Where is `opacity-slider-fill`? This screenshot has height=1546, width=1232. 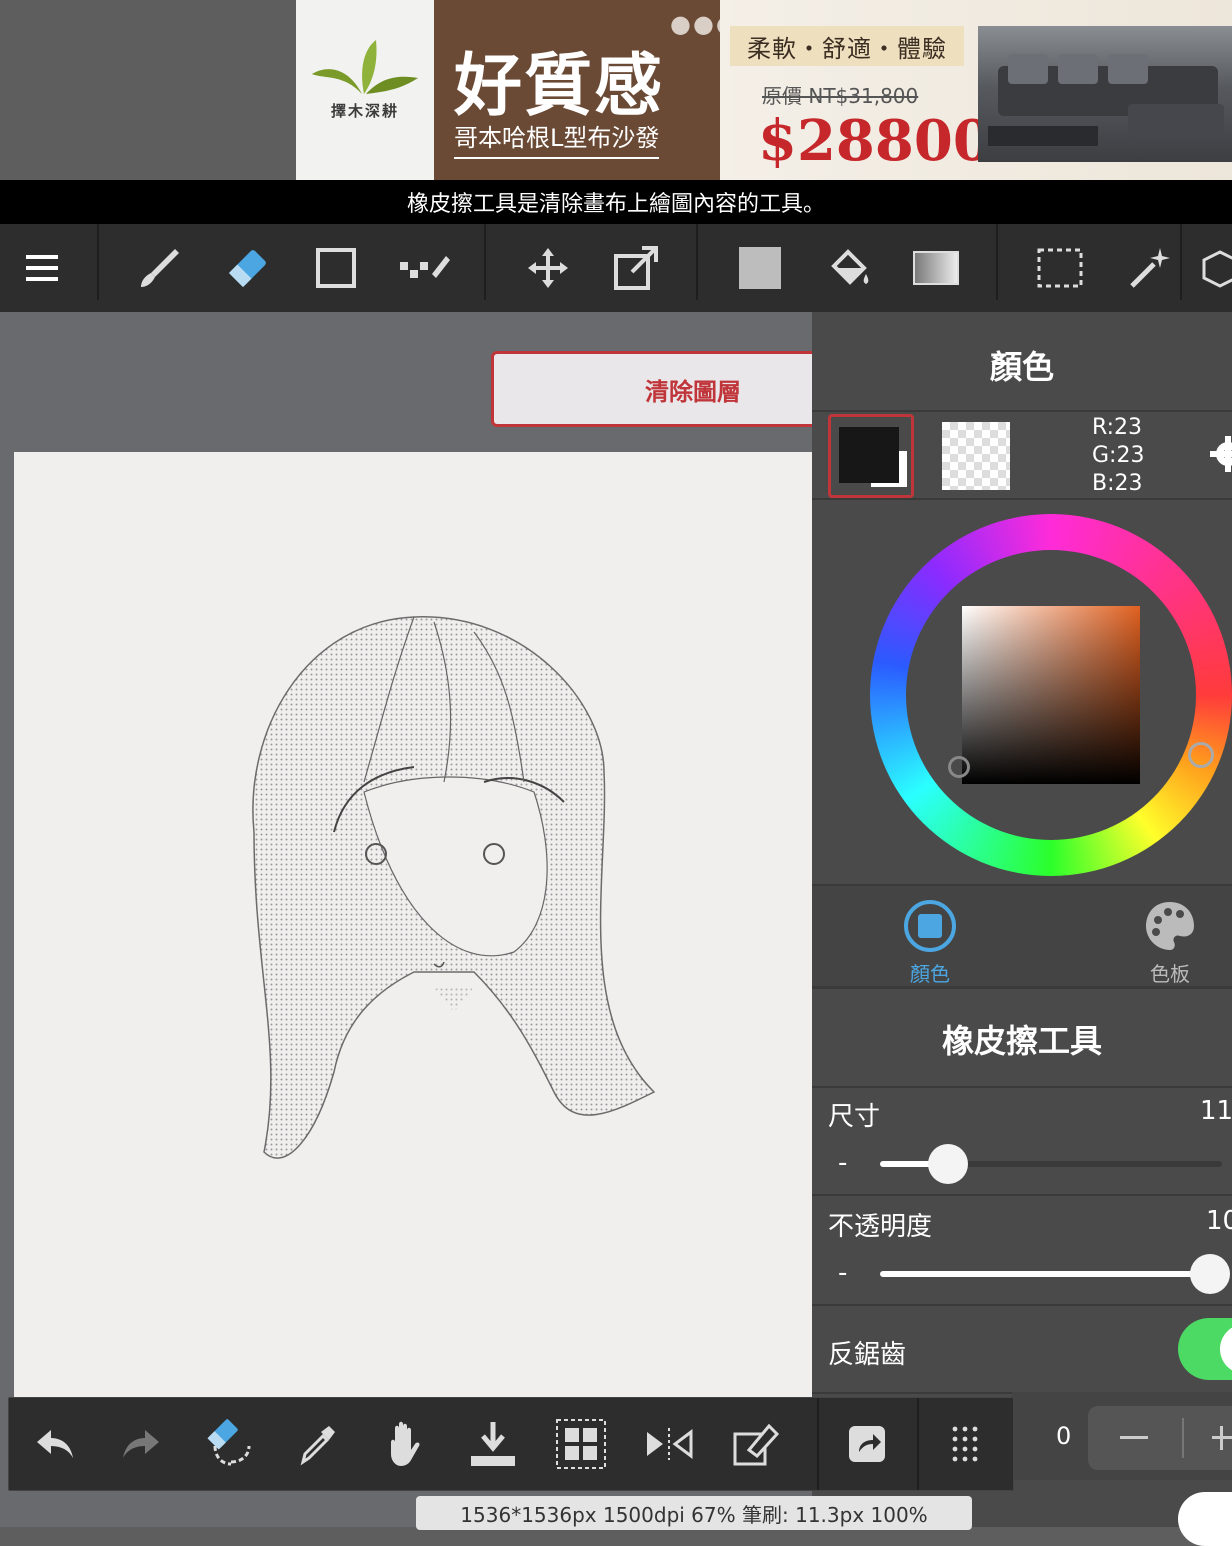
opacity-slider-fill is located at coordinates (1045, 1274).